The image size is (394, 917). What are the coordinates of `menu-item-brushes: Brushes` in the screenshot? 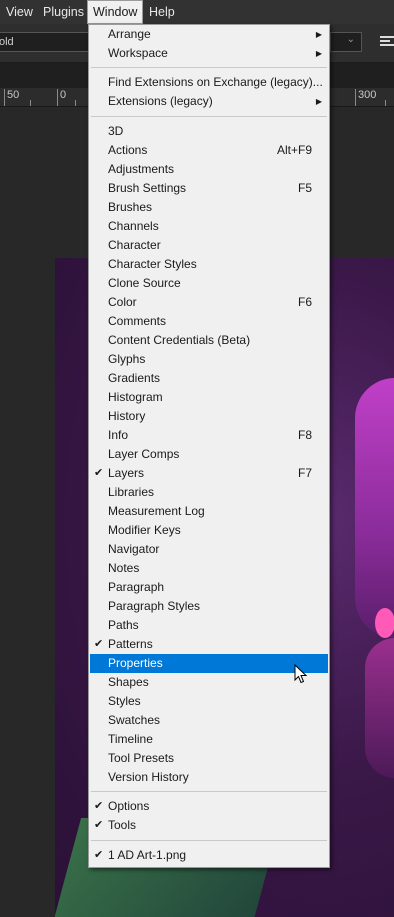 It's located at (209, 207).